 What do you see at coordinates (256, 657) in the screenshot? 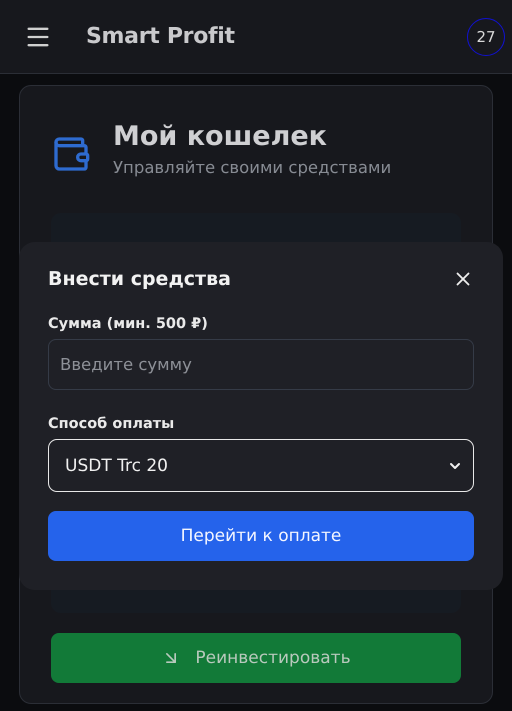
I see `reinvest-button: Реинвестировать` at bounding box center [256, 657].